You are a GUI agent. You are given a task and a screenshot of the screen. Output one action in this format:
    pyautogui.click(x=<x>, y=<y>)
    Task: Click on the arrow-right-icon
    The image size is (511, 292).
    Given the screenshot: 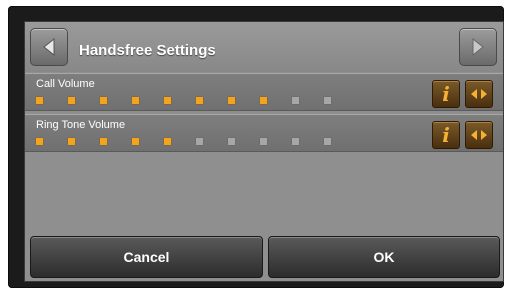 What is the action you would take?
    pyautogui.click(x=478, y=47)
    